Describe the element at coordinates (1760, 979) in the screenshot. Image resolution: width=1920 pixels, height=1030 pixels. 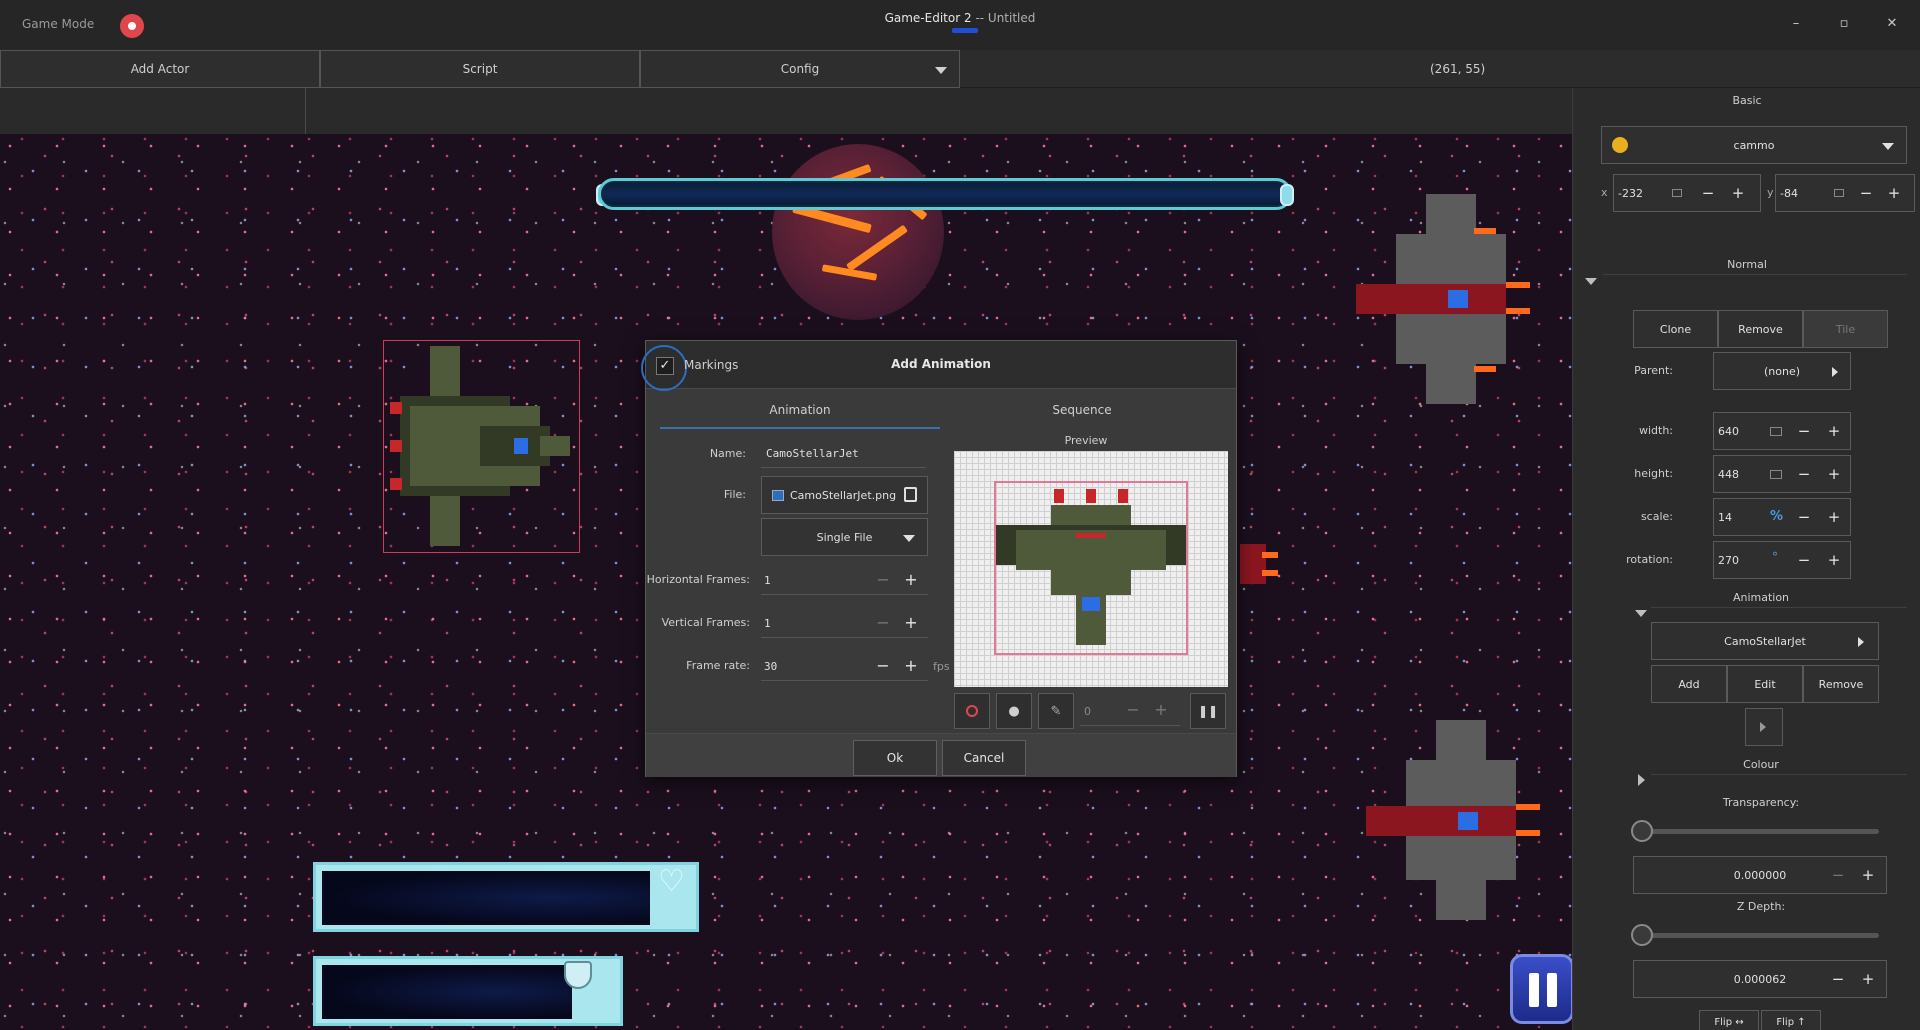
I see `zdepth-field: 0.000062 − +` at that location.